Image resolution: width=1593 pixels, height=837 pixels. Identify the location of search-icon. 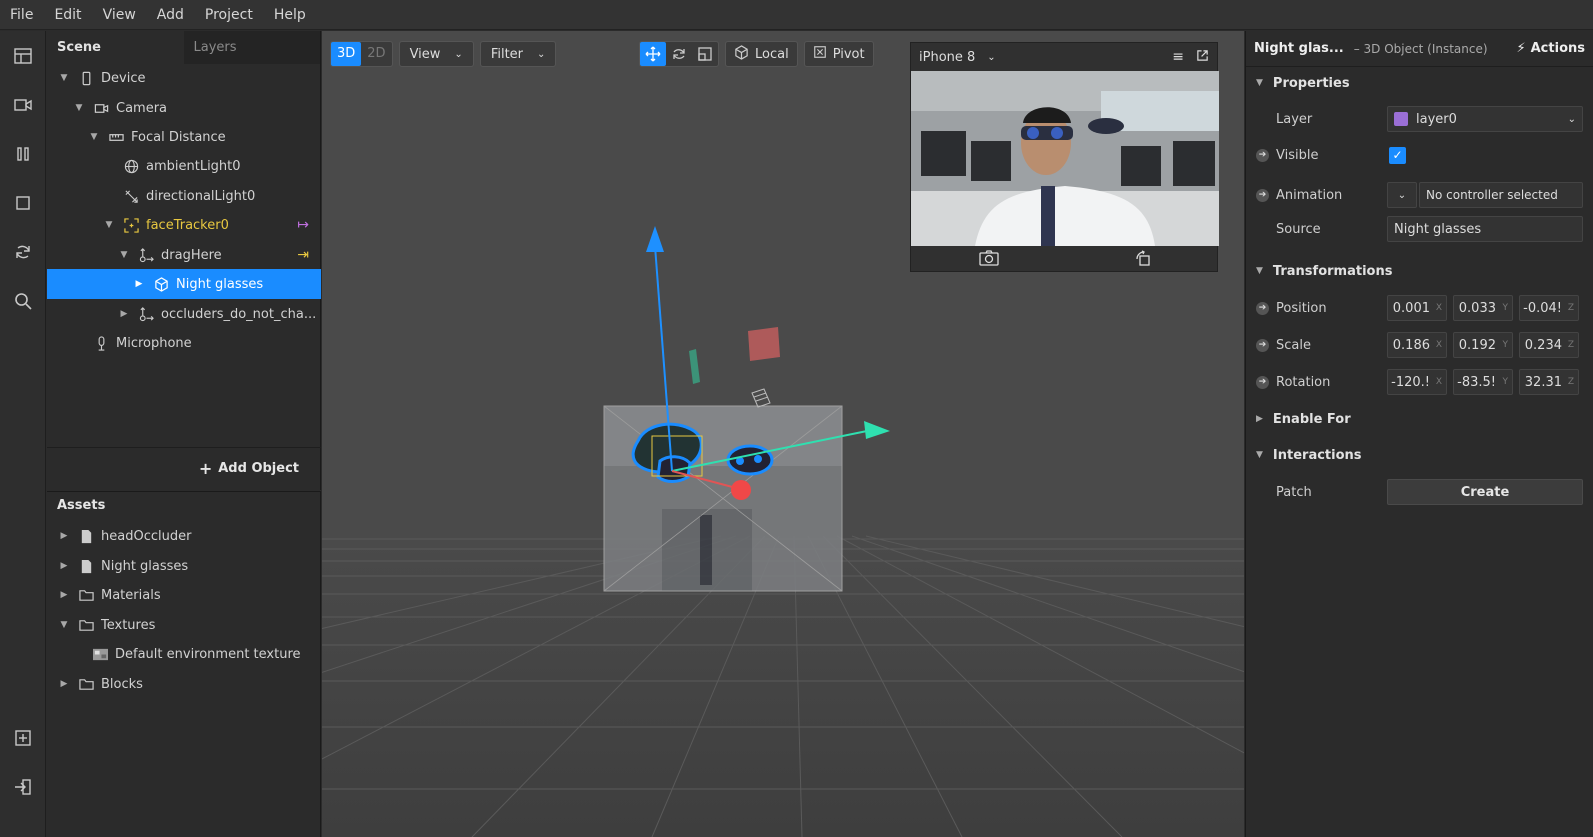
(23, 301).